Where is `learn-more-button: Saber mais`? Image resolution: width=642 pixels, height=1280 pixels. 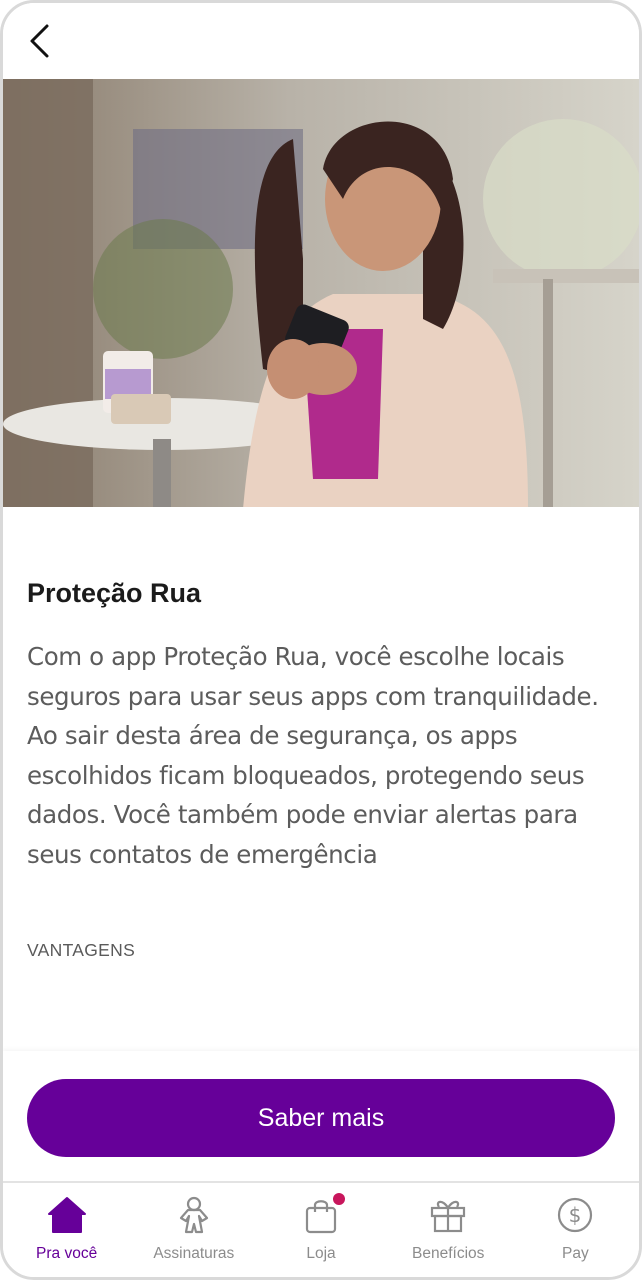 learn-more-button: Saber mais is located at coordinates (321, 1118).